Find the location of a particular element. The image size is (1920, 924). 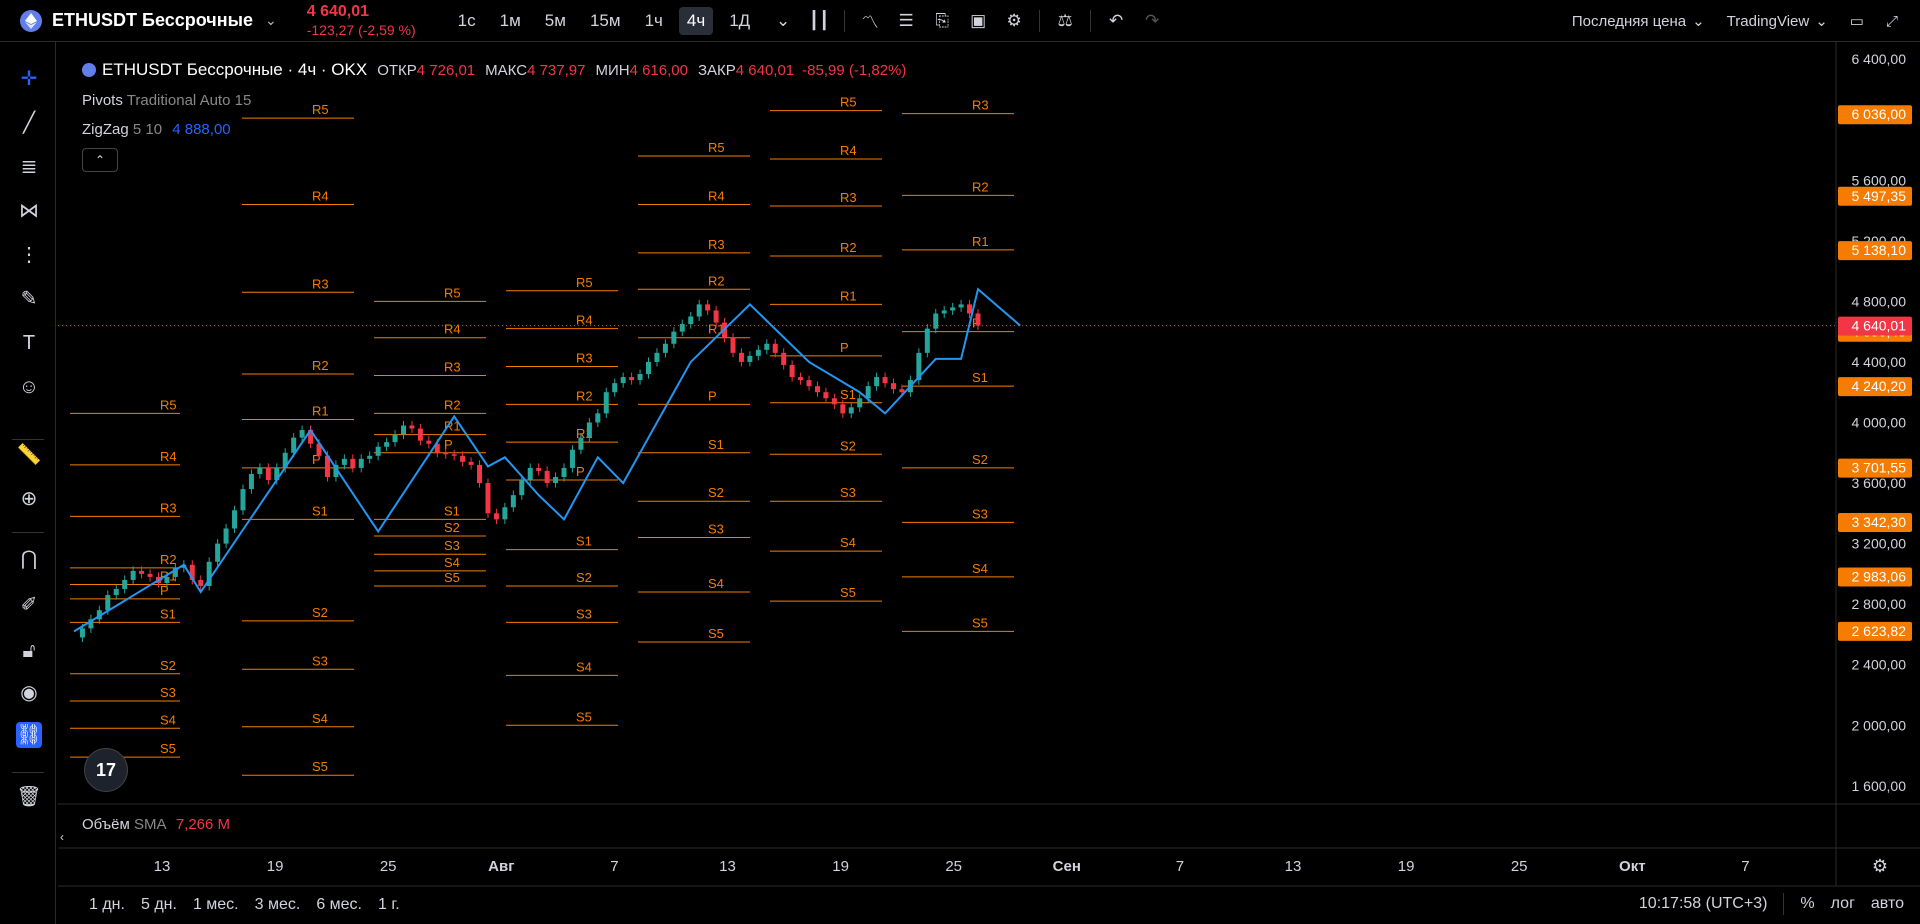

legend-title: ETHUSDT Бессрочные · 4ч · OKX is located at coordinates (234, 70).